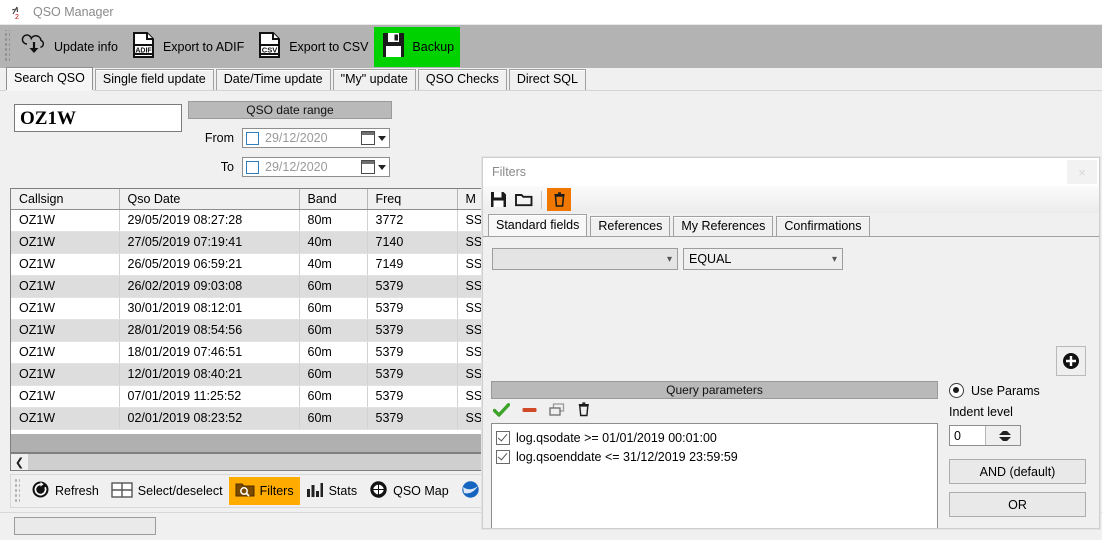  What do you see at coordinates (209, 220) in the screenshot?
I see `cell-qso-date: 29/05/2019 08:27:28` at bounding box center [209, 220].